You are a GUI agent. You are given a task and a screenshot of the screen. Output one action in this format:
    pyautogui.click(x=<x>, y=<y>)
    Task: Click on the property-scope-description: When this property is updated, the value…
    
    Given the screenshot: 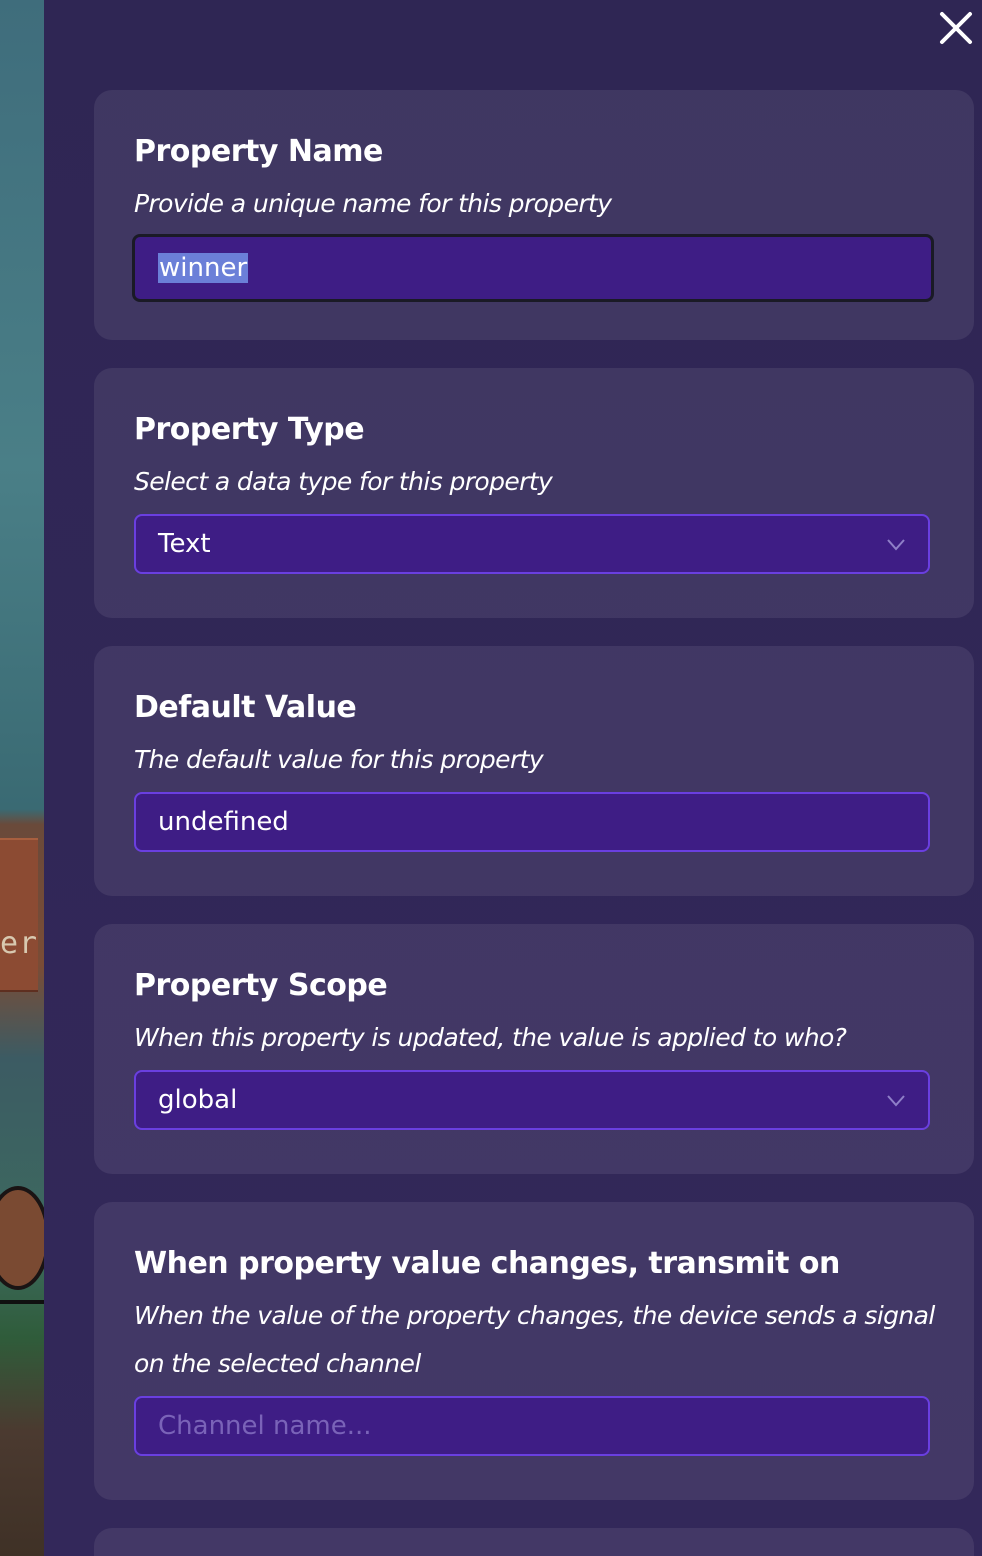 What is the action you would take?
    pyautogui.click(x=490, y=1037)
    